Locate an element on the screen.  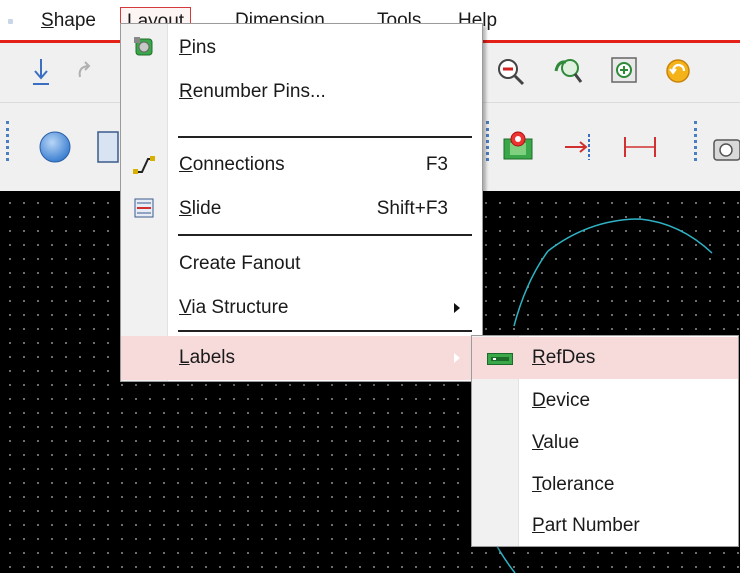
submenu-item-refdes: RefDes is located at coordinates (605, 358).